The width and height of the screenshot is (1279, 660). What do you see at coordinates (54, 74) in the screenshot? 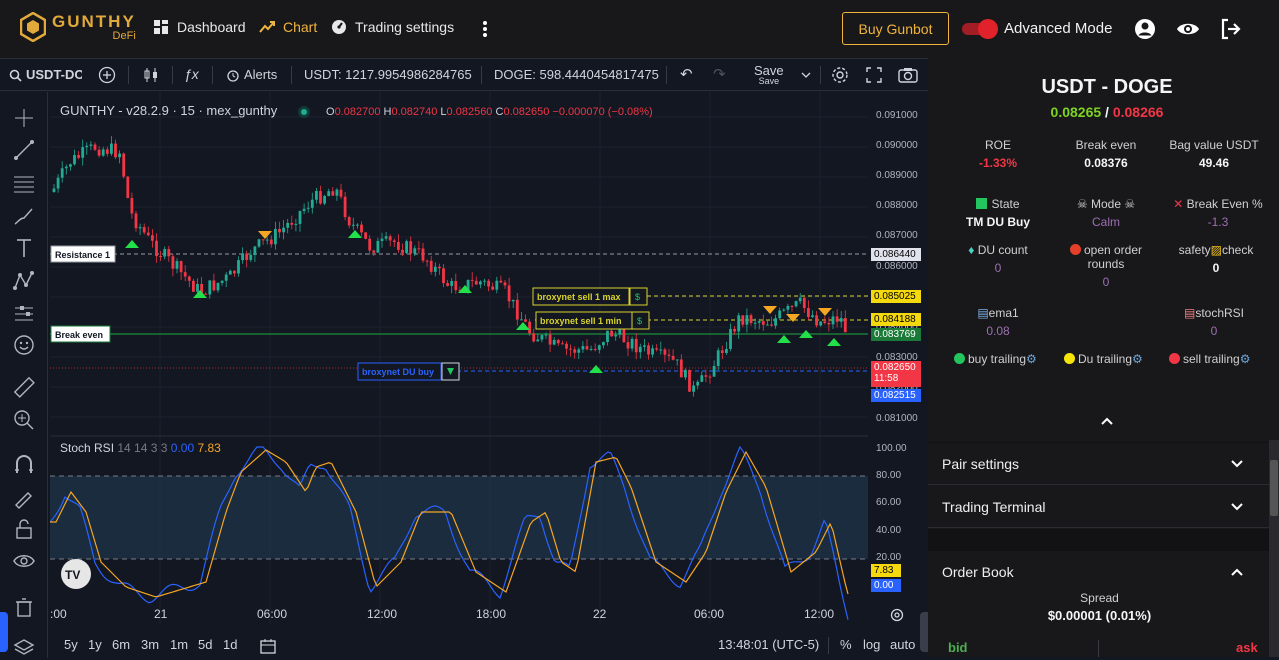
I see `symbol-search: USDT-DOG` at bounding box center [54, 74].